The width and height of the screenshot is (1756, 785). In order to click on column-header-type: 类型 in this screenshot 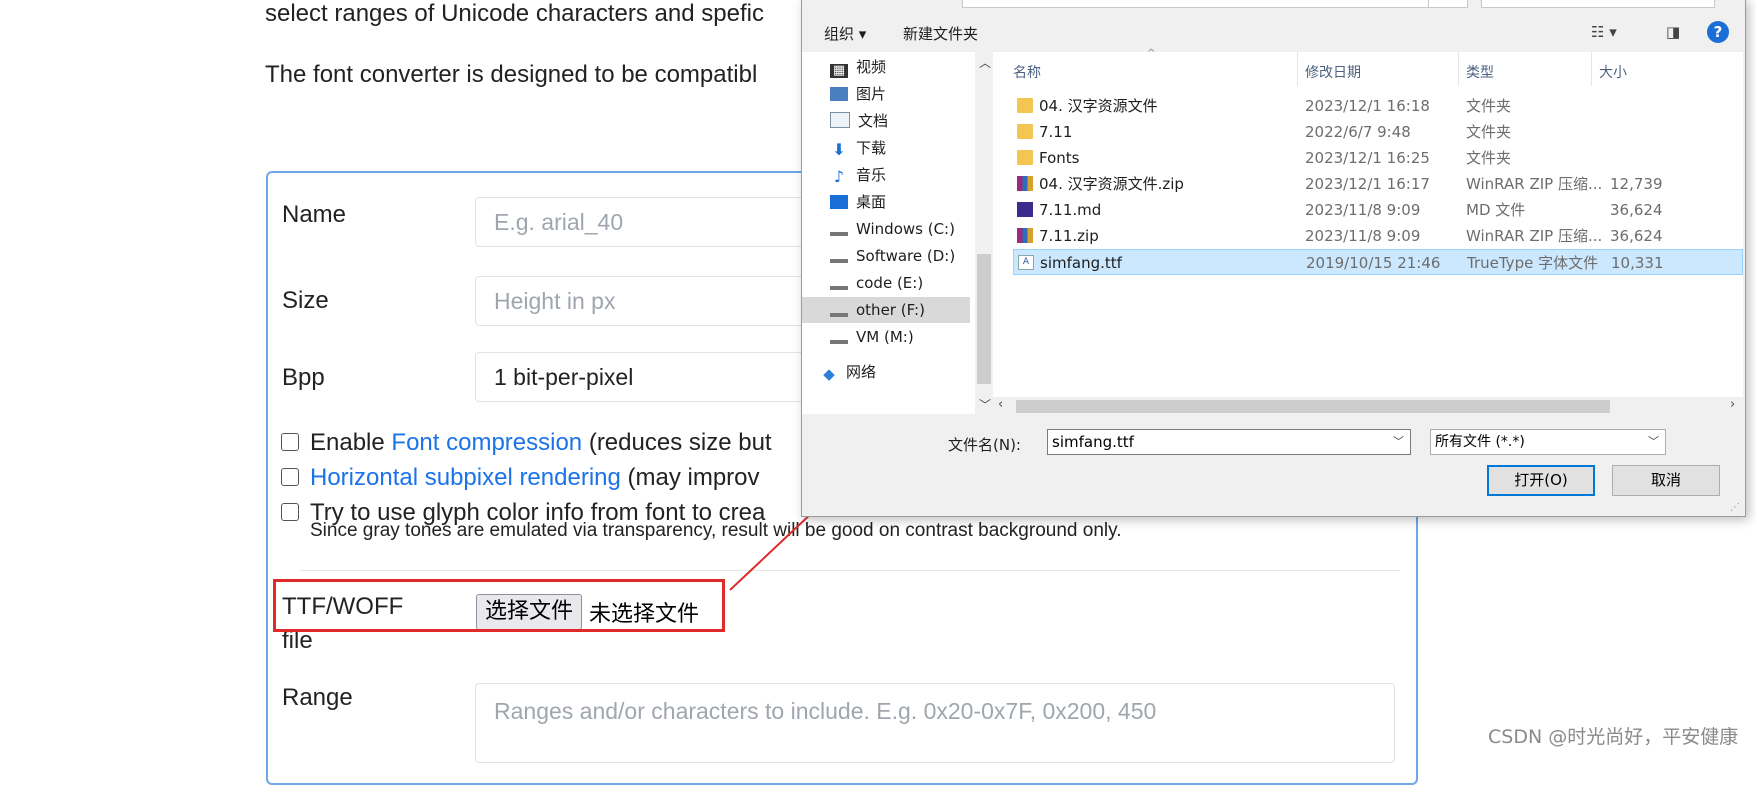, I will do `click(1480, 72)`.